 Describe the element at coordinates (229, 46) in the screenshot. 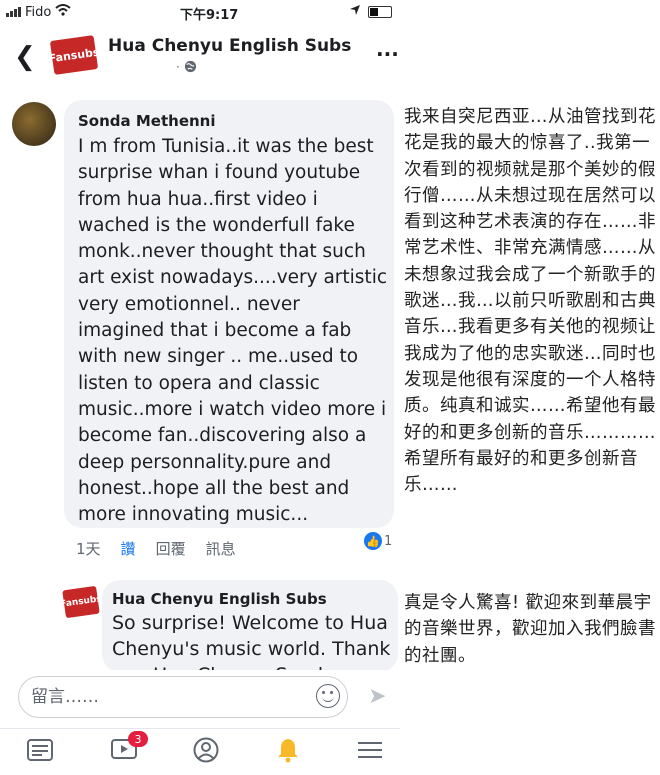

I see `page-title: Hua Chenyu English Subs` at that location.